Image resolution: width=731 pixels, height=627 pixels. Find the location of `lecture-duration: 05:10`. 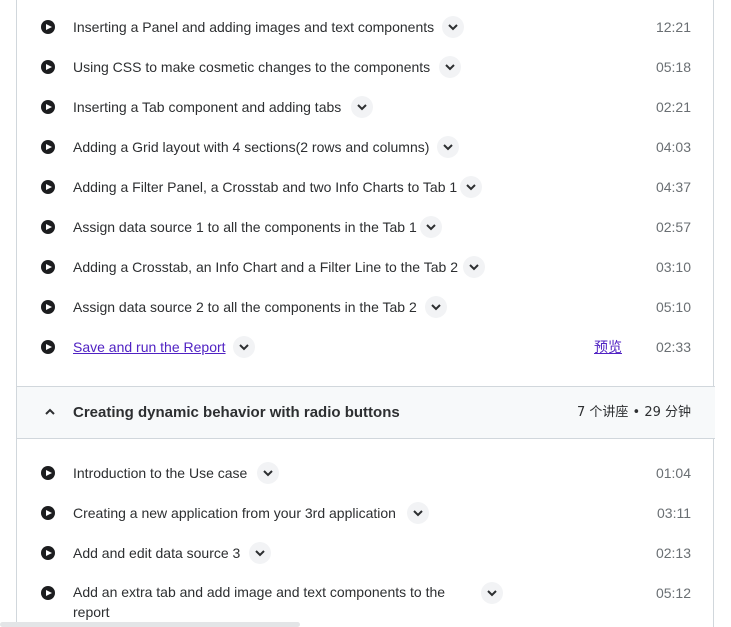

lecture-duration: 05:10 is located at coordinates (673, 307).